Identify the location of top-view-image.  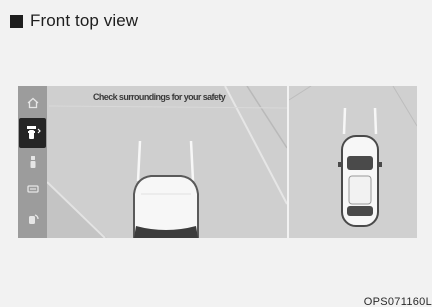
(353, 162).